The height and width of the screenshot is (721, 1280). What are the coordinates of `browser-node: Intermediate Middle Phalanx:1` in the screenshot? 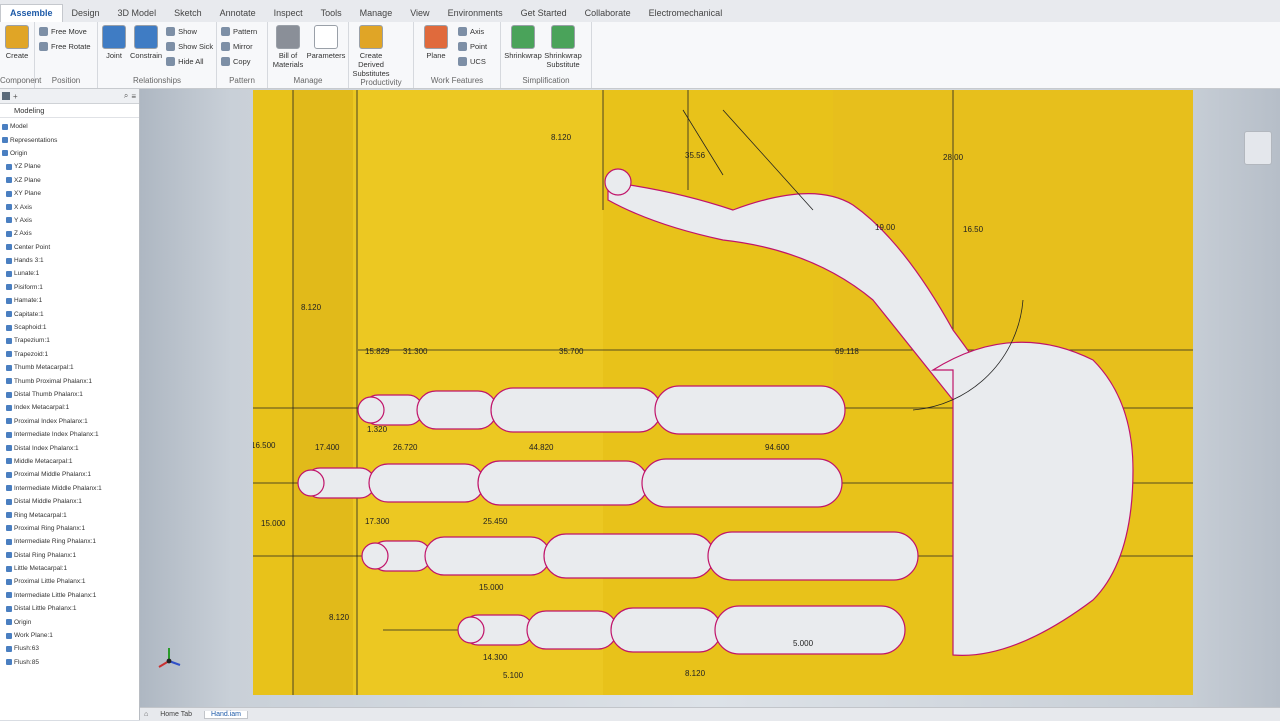 It's located at (69, 488).